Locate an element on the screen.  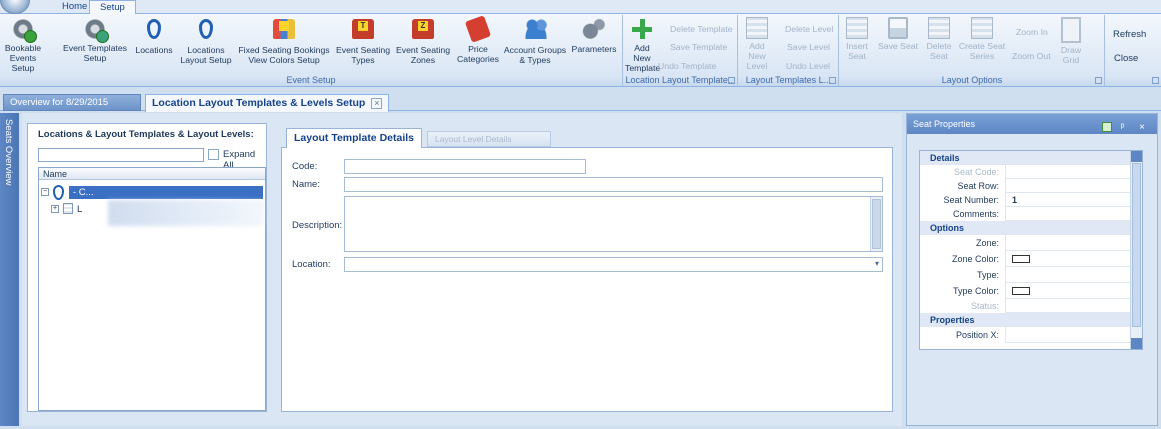
fixed-seating-colors-button: Fixed Seating Bookings View Colors Setup is located at coordinates (284, 41).